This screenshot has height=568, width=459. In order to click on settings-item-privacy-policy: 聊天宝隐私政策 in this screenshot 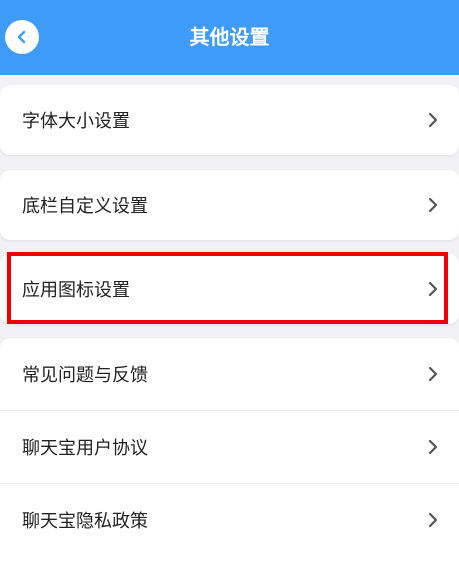, I will do `click(229, 520)`.